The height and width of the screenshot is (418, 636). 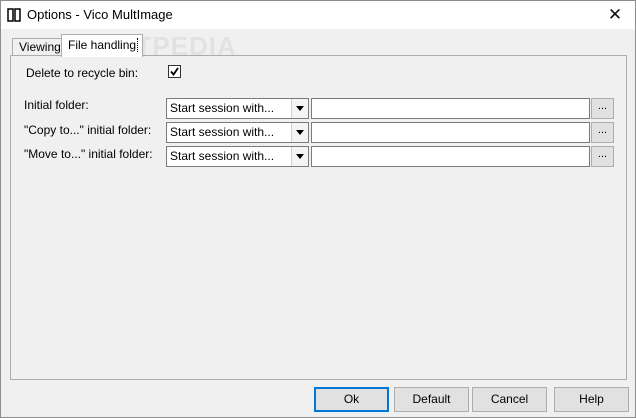 What do you see at coordinates (450, 108) in the screenshot?
I see `initial-folder-path-input` at bounding box center [450, 108].